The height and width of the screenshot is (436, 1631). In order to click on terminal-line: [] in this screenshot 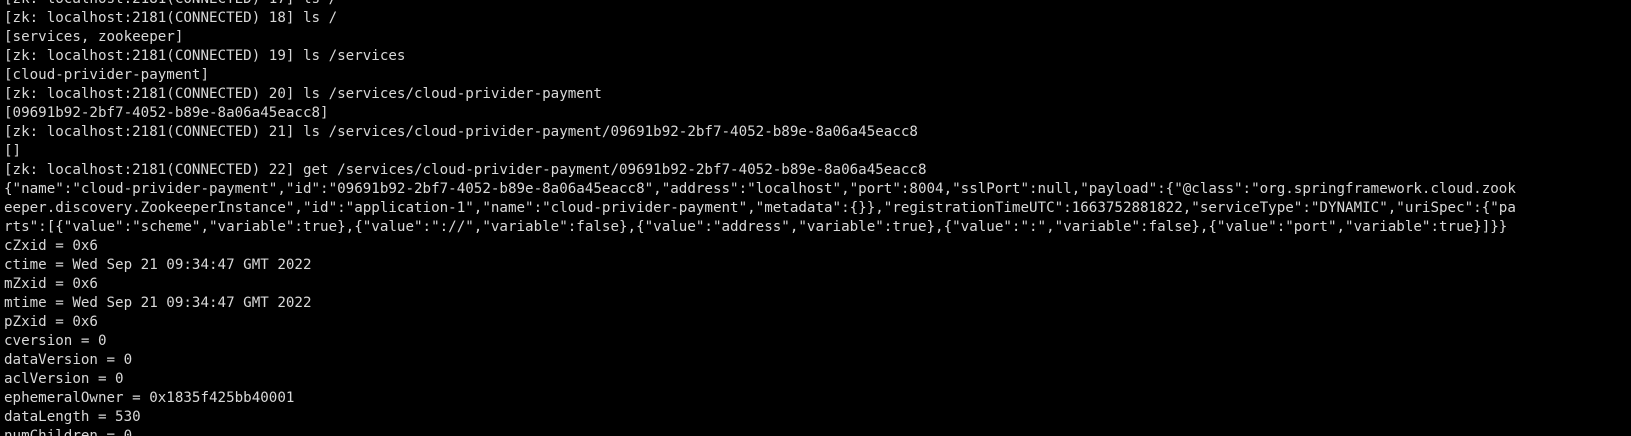, I will do `click(13, 151)`.